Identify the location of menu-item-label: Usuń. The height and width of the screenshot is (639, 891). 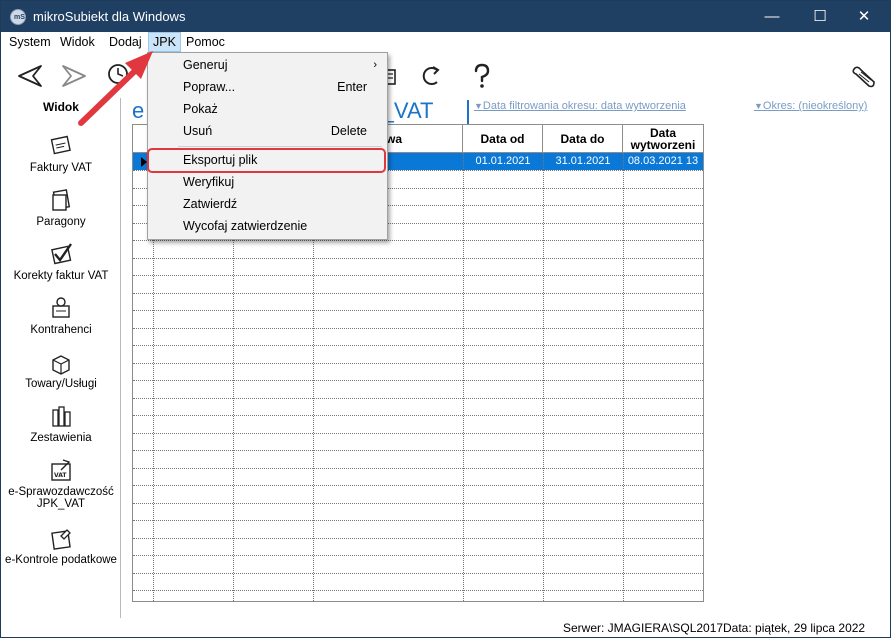
(198, 131).